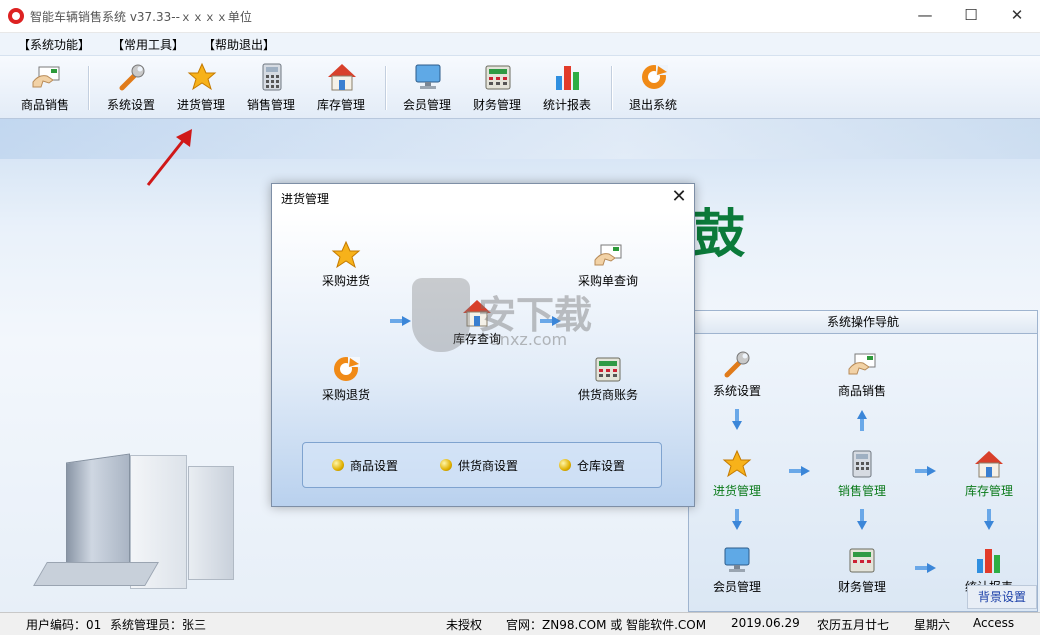 This screenshot has width=1040, height=635. Describe the element at coordinates (345, 281) in the screenshot. I see `dialog-item-label: 采购进货` at that location.